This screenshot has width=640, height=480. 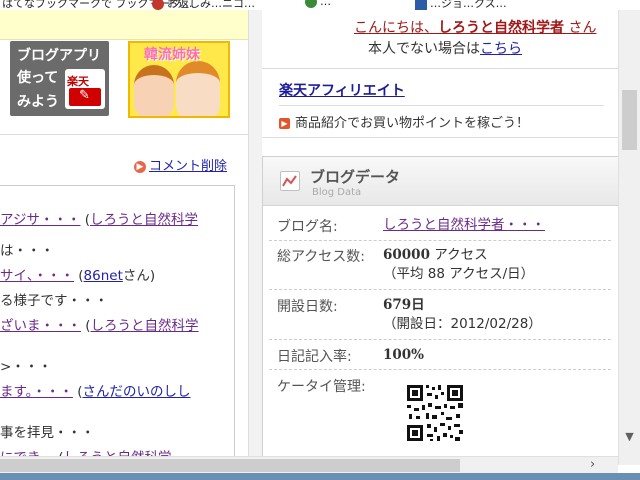 I want to click on rakuten-logo-icon: 楽天 ✎, so click(x=85, y=89).